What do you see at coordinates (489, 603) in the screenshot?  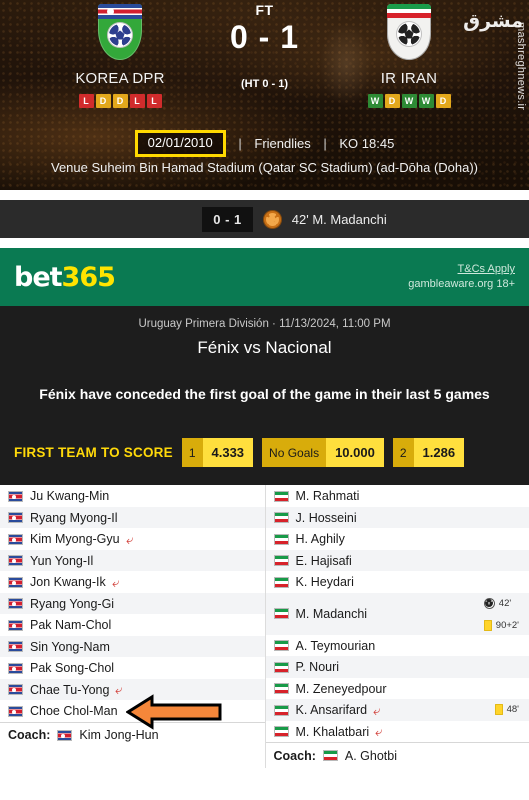 I see `goal-icon` at bounding box center [489, 603].